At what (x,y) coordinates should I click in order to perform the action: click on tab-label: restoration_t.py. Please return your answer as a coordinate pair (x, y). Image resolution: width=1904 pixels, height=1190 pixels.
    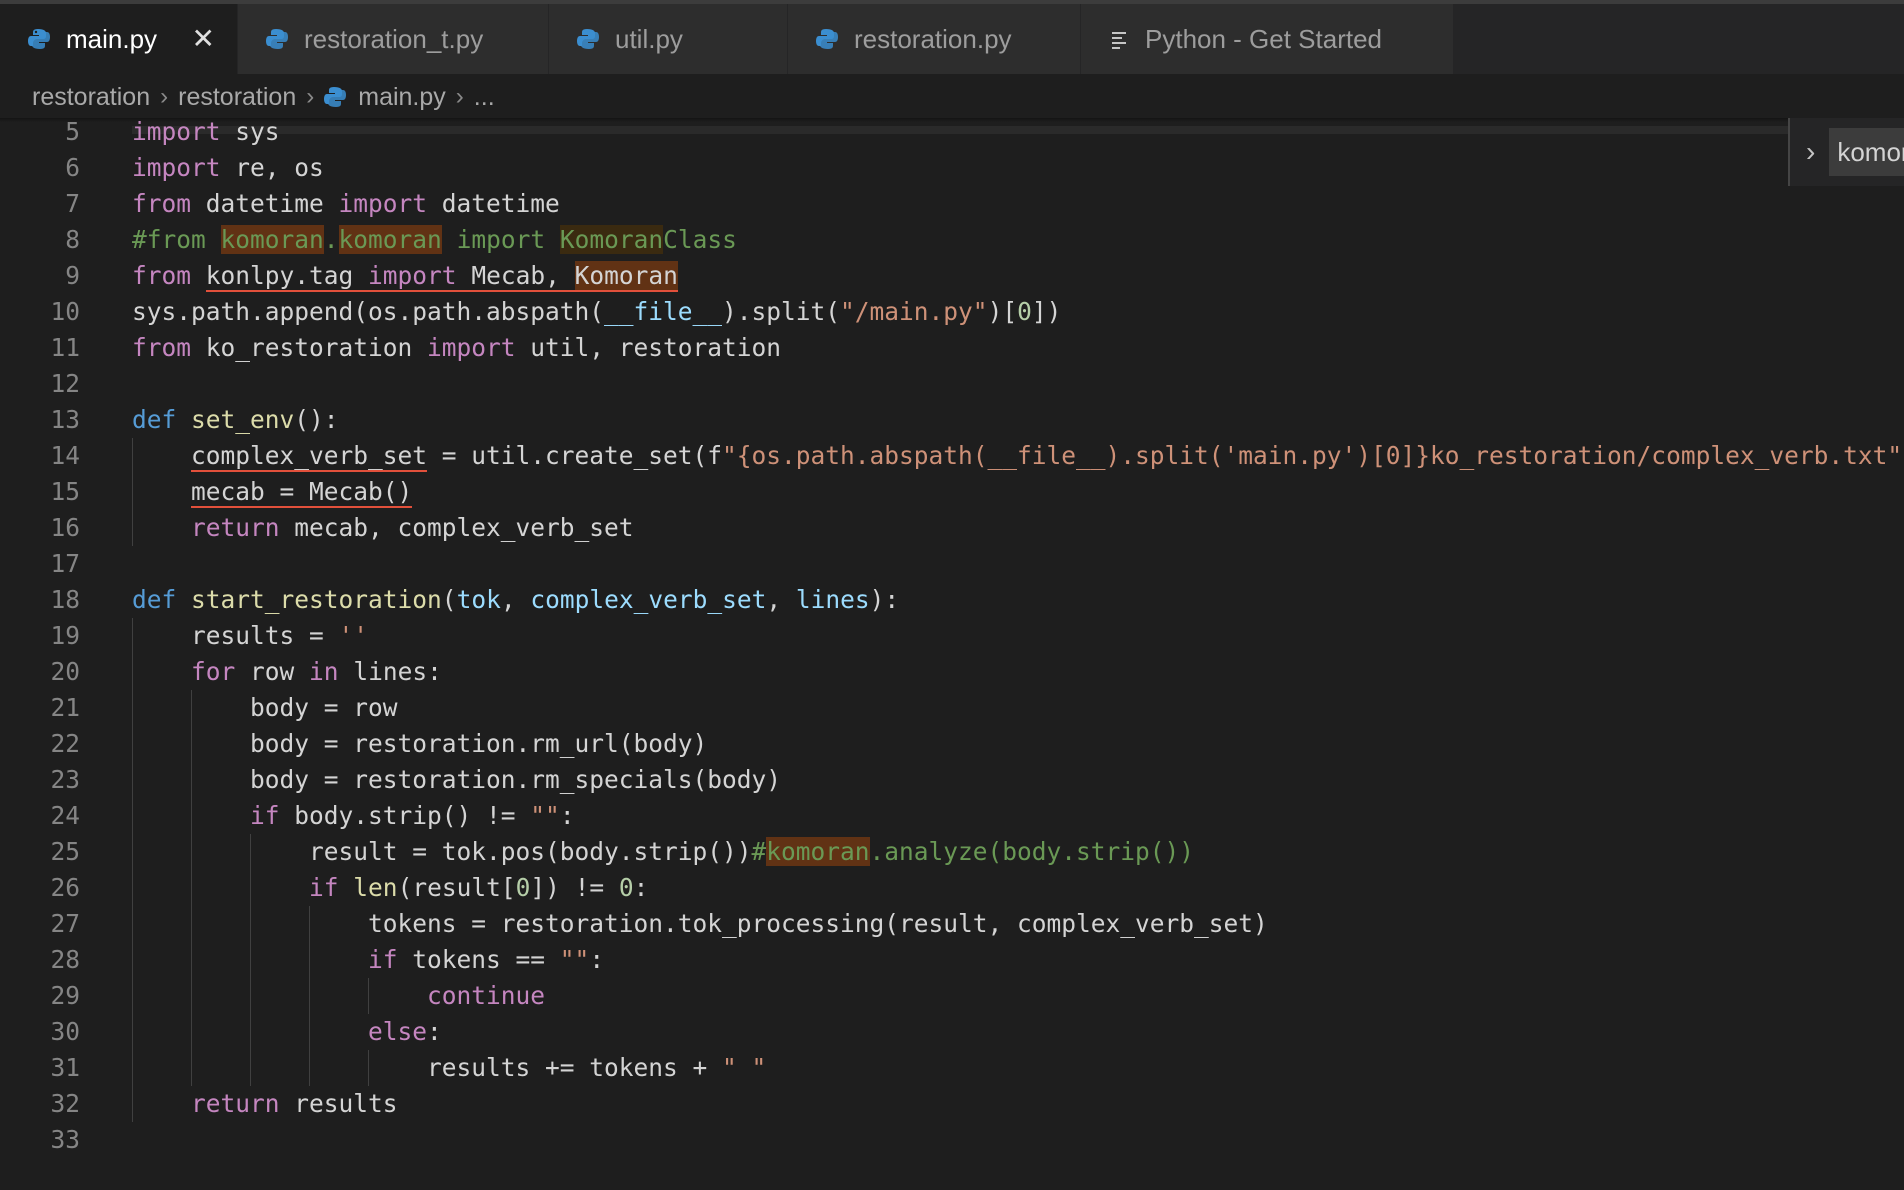
    Looking at the image, I should click on (394, 38).